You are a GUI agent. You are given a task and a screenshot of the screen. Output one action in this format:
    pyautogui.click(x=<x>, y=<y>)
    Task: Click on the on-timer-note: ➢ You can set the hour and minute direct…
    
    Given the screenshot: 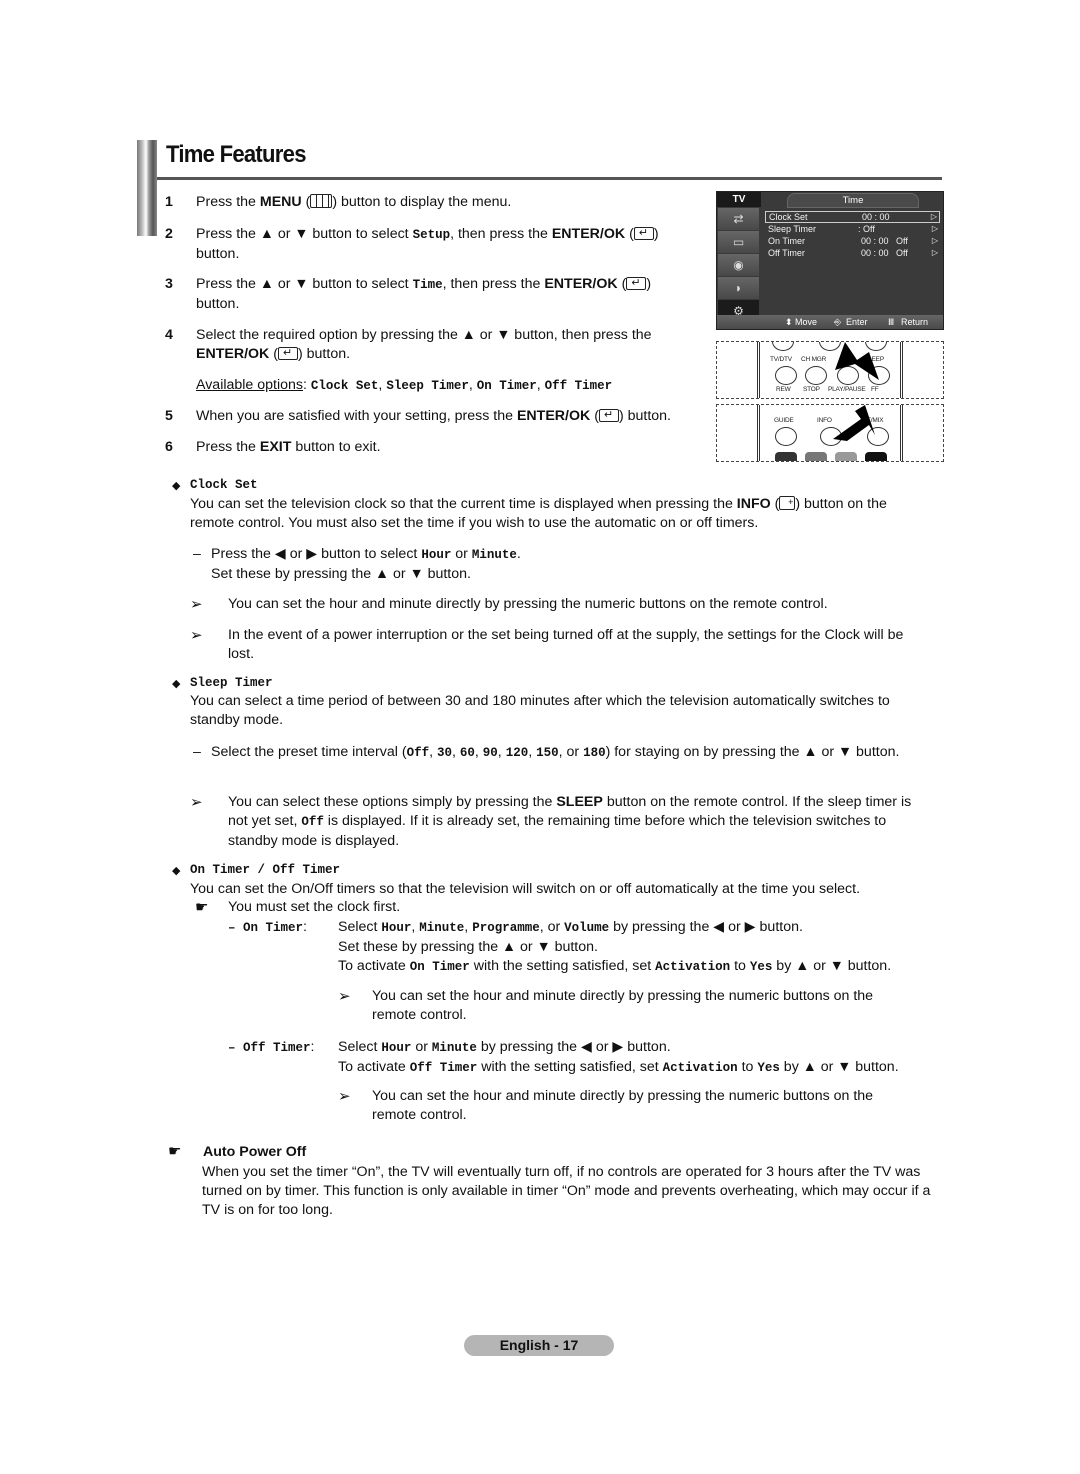 What is the action you would take?
    pyautogui.click(x=628, y=1006)
    